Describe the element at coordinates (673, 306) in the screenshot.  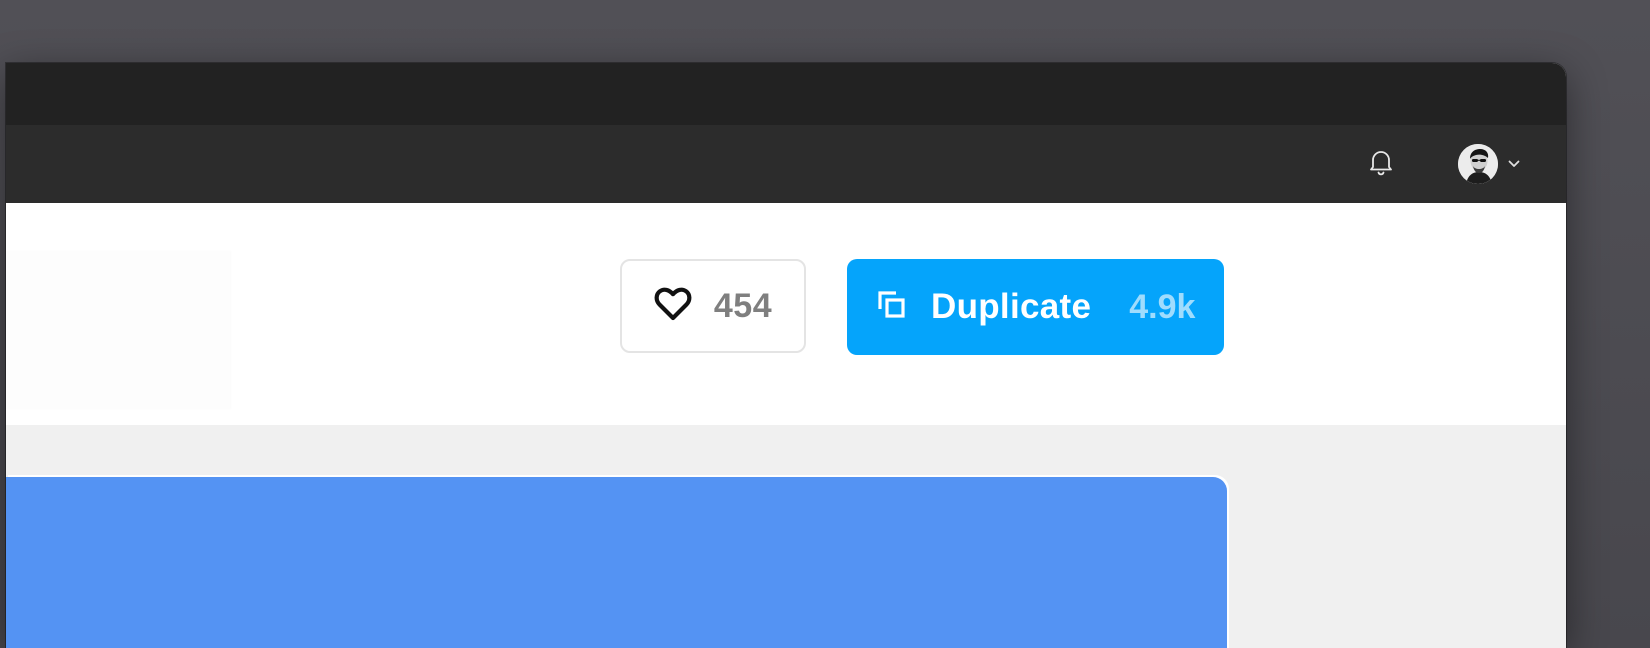
I see `heart-icon` at that location.